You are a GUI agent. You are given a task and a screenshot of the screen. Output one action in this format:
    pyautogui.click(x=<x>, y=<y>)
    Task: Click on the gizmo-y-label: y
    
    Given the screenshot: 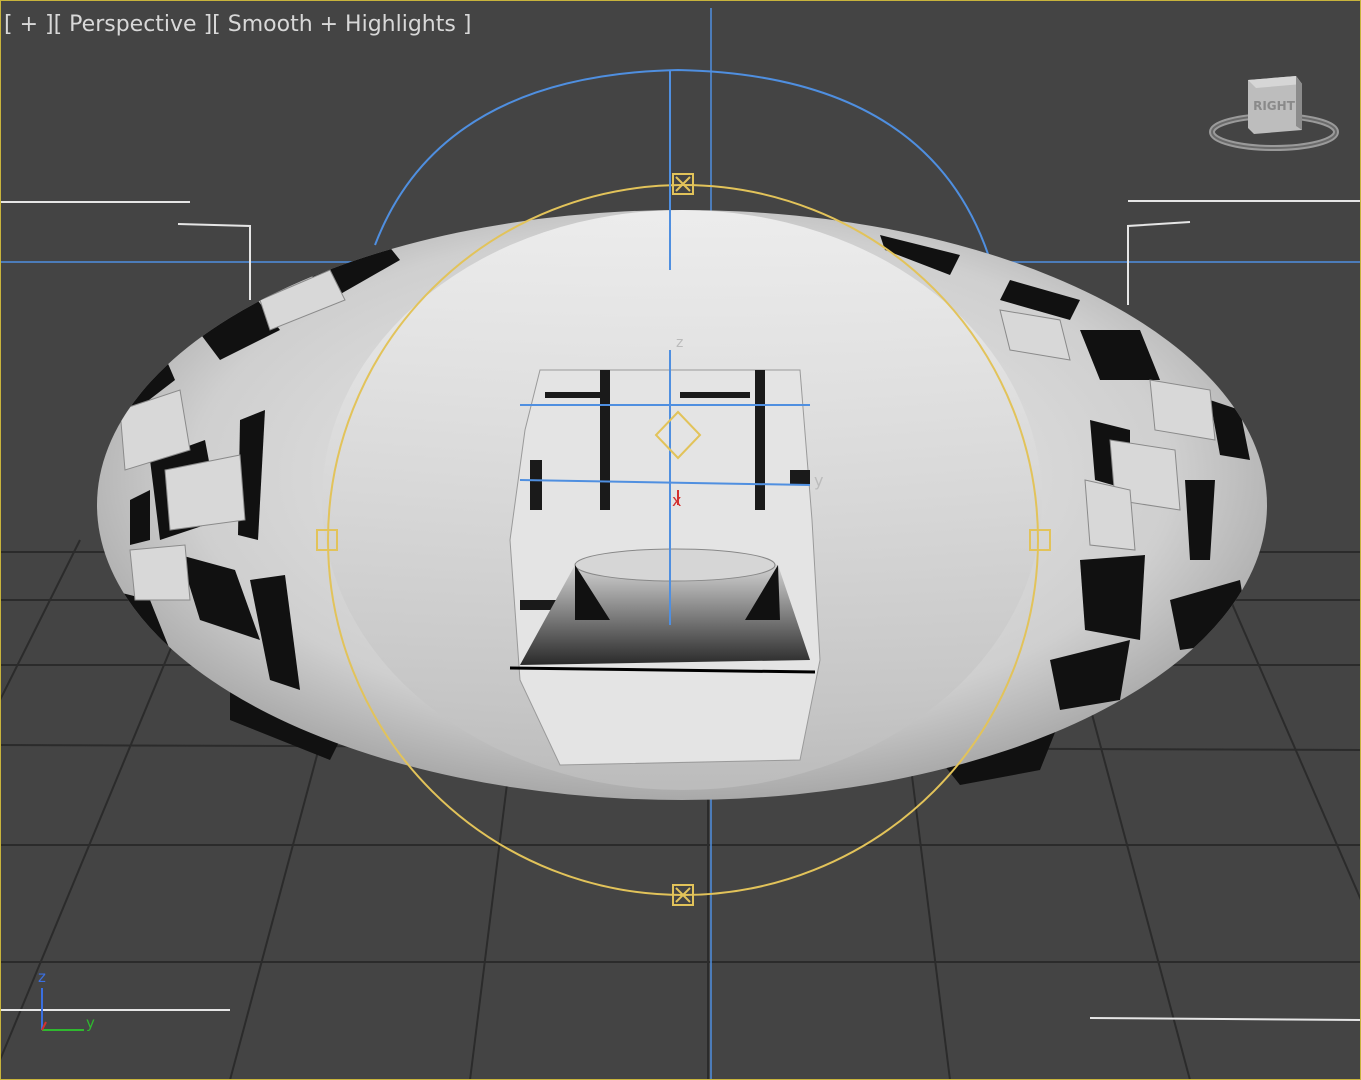 What is the action you would take?
    pyautogui.click(x=818, y=480)
    